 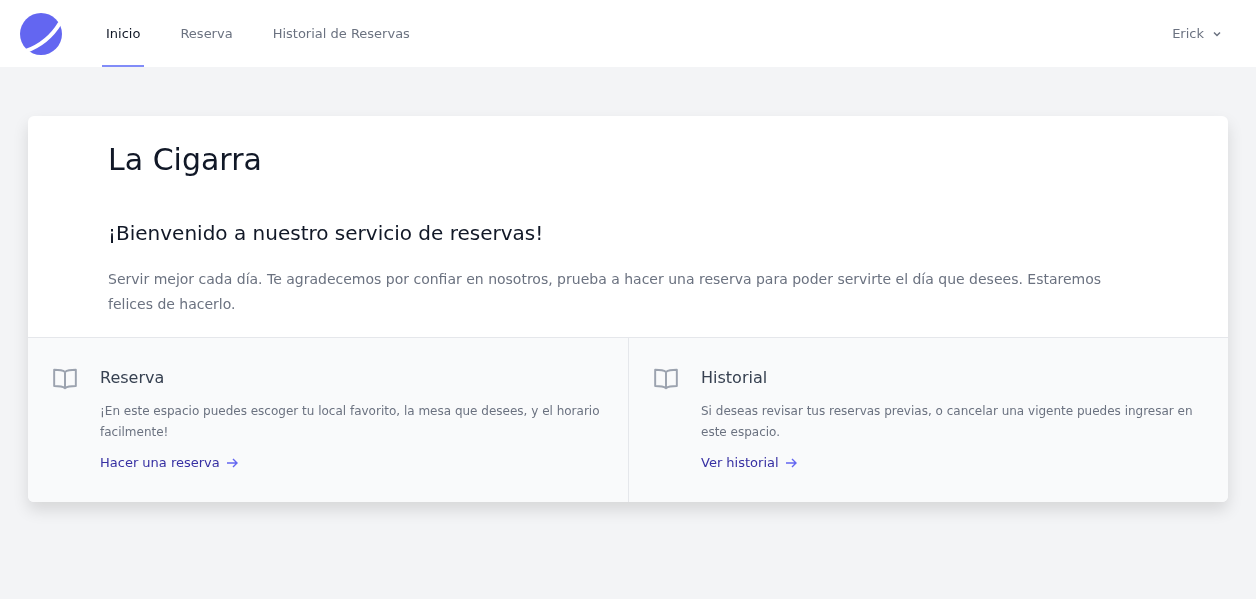 I want to click on section-text: ¡En este espacio puedes escoger tu local favorito, la mesa que desees, y el horario facilmente!, so click(x=350, y=422).